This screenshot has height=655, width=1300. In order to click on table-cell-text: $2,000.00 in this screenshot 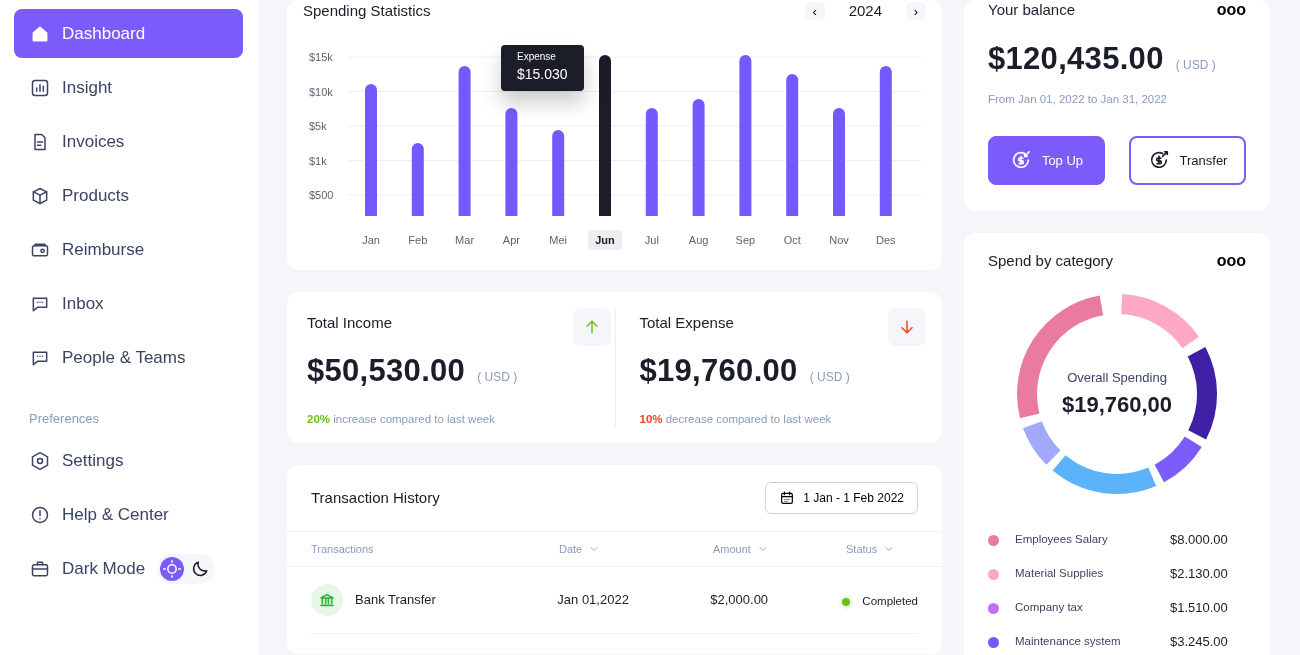, I will do `click(740, 600)`.